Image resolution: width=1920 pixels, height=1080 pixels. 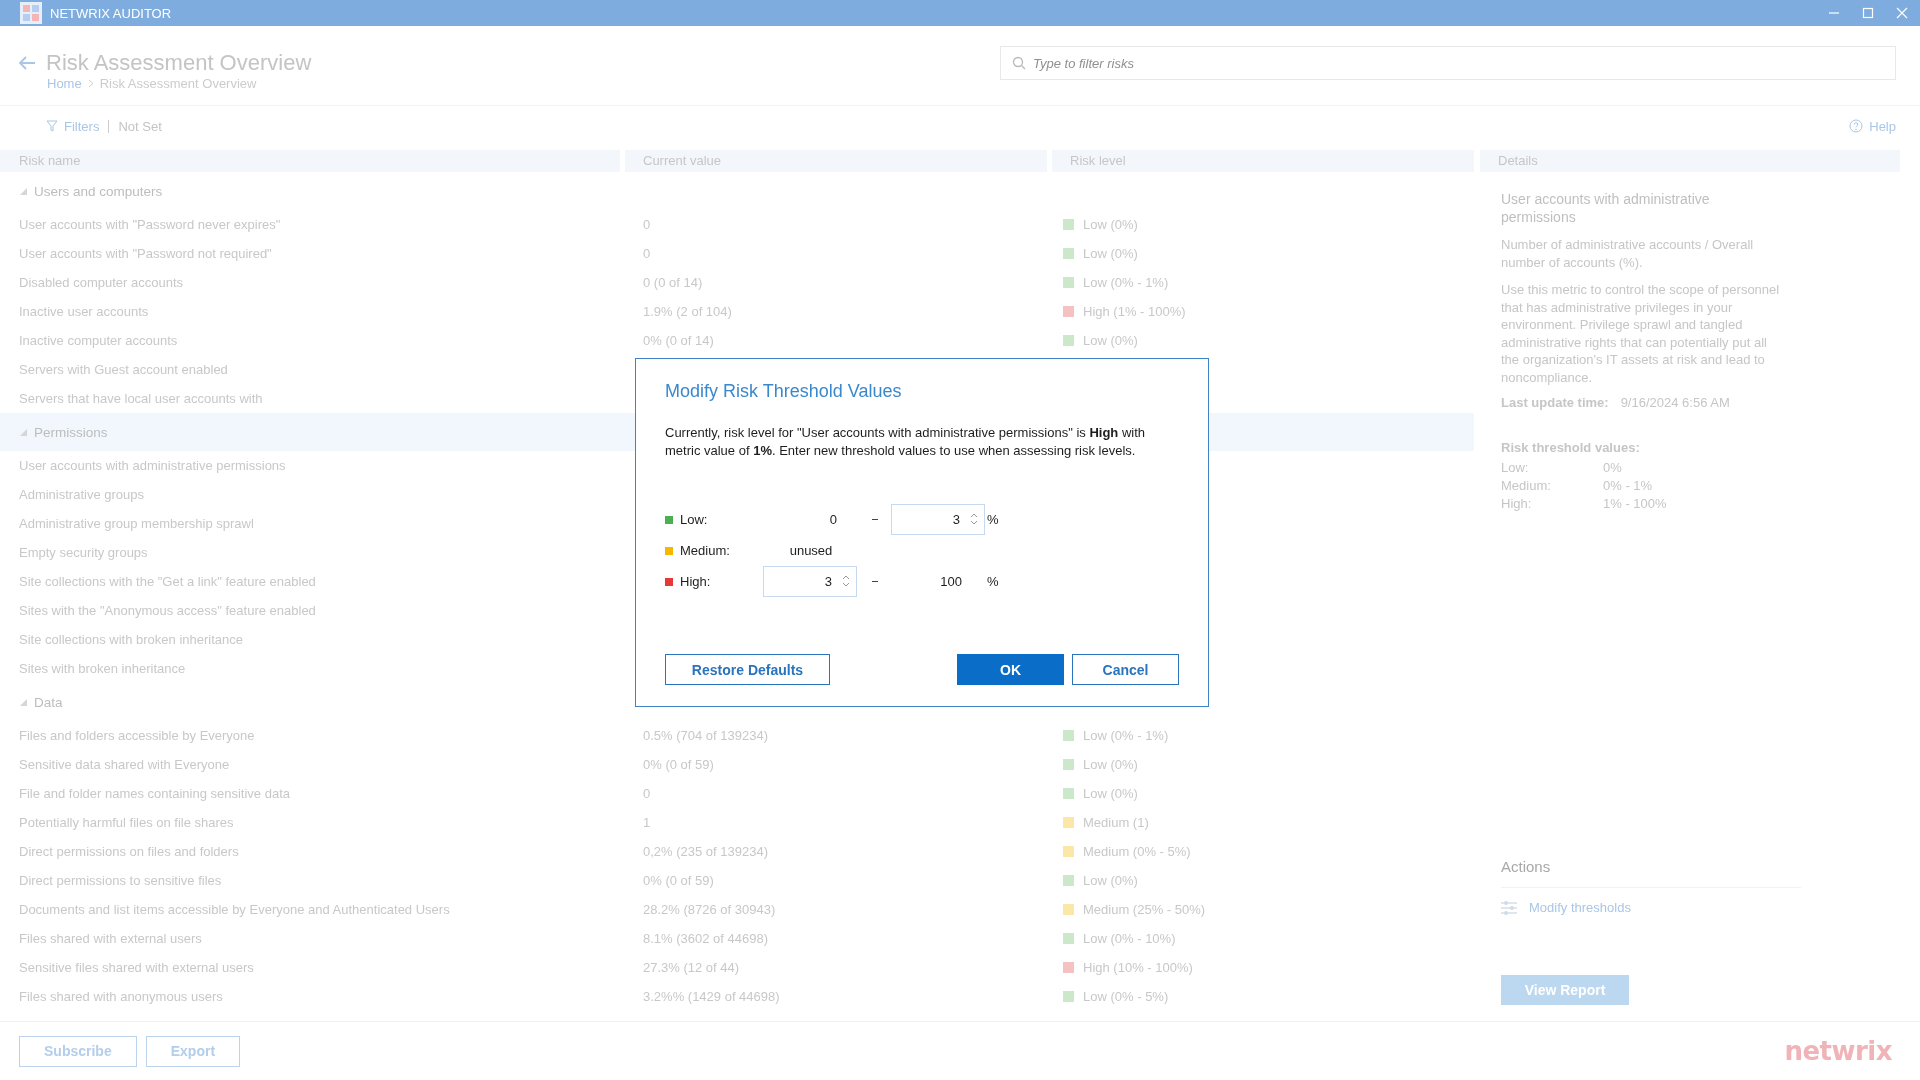 I want to click on threshold-value: 0%, so click(x=1613, y=468).